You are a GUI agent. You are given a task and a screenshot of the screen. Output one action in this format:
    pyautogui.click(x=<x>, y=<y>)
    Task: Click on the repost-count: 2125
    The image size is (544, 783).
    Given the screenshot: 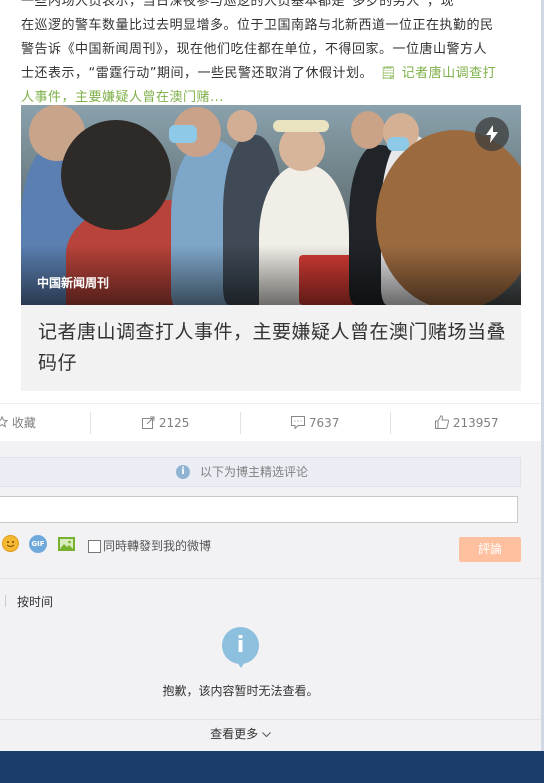 What is the action you would take?
    pyautogui.click(x=174, y=423)
    